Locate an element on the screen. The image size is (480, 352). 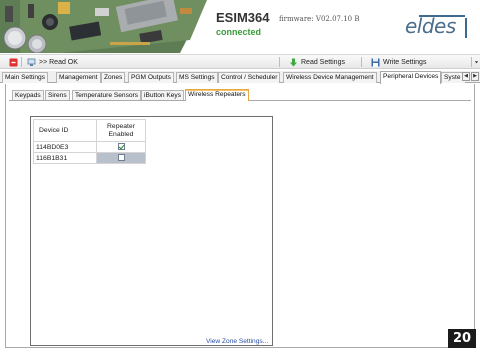
table-row: 114BD0E3 is located at coordinates (89, 147).